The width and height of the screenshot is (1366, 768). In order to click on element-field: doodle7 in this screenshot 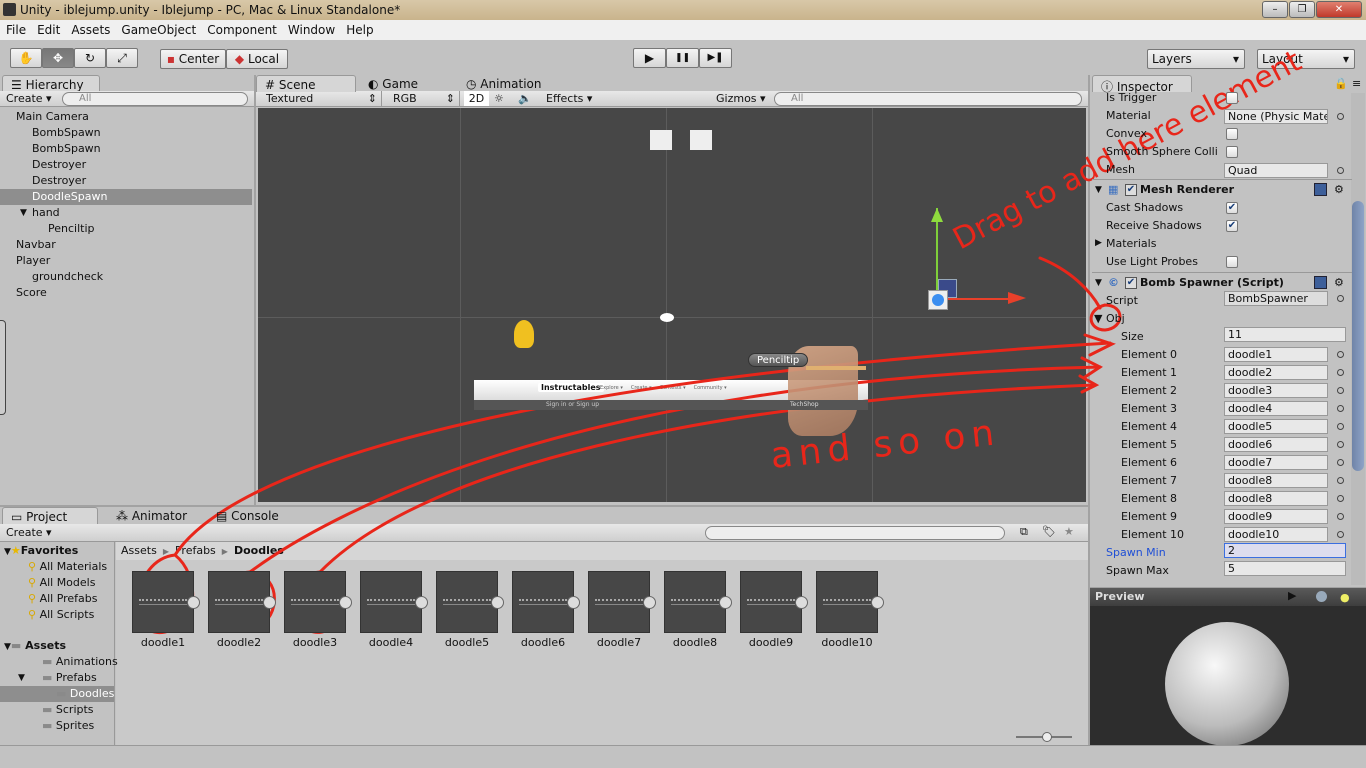, I will do `click(1276, 462)`.